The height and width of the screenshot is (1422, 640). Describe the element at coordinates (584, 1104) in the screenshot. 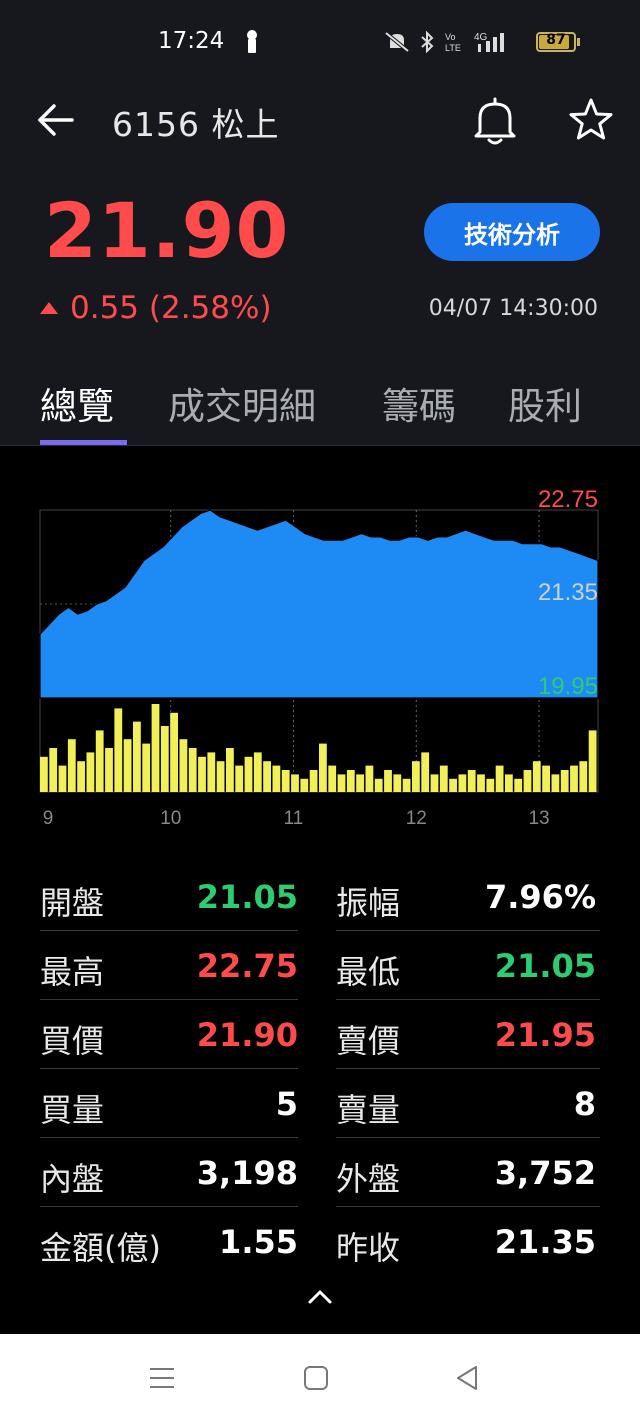

I see `stat-value: 8` at that location.